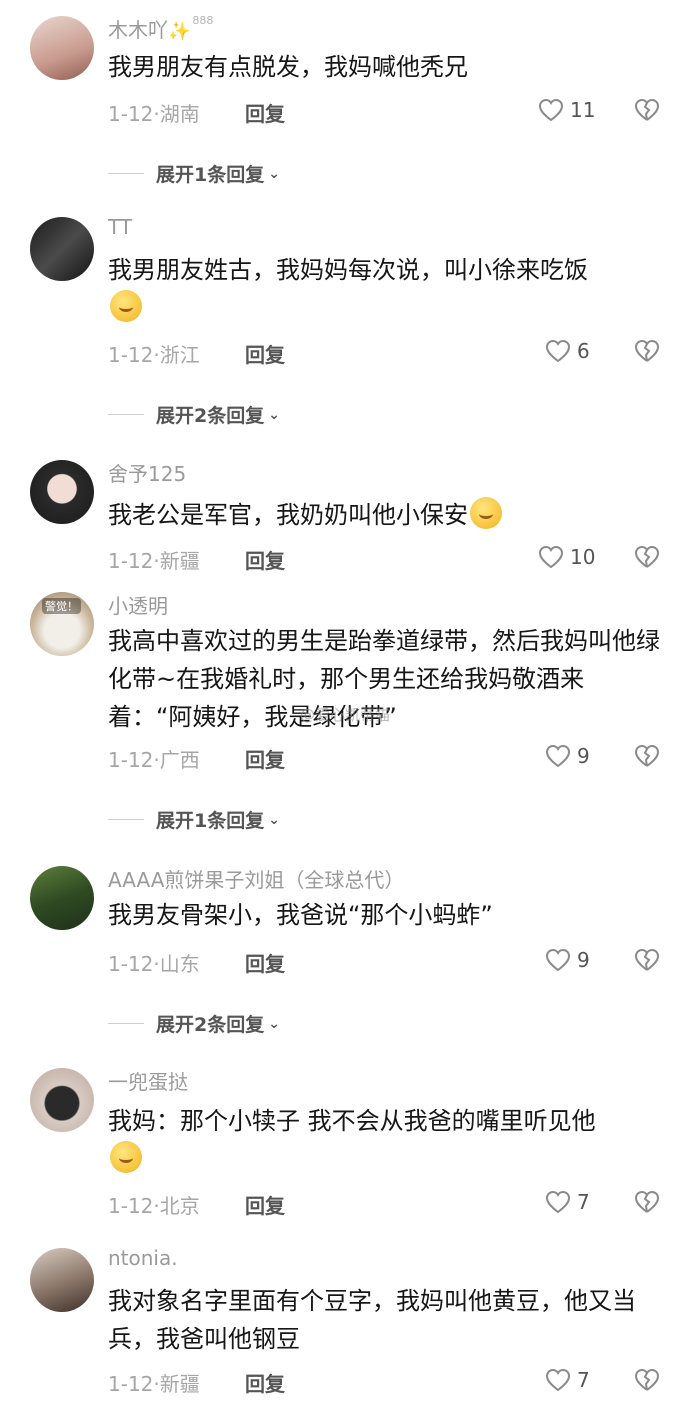 The image size is (690, 1413). I want to click on like-button: 11, so click(566, 110).